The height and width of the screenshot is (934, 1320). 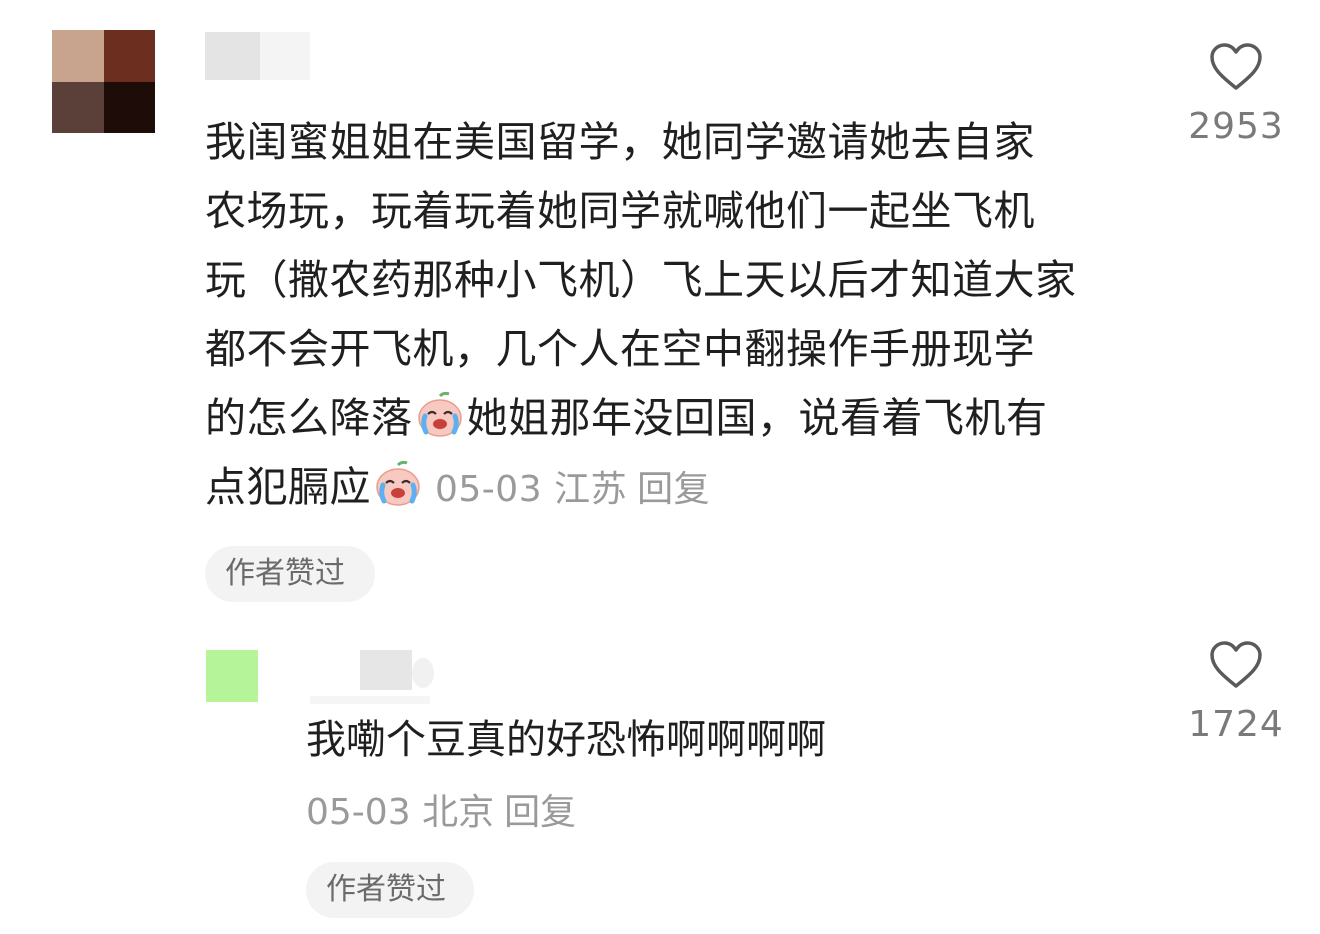 What do you see at coordinates (620, 349) in the screenshot?
I see `comment-line: 都不会开飞机，几个人在空中翻操作手册现学` at bounding box center [620, 349].